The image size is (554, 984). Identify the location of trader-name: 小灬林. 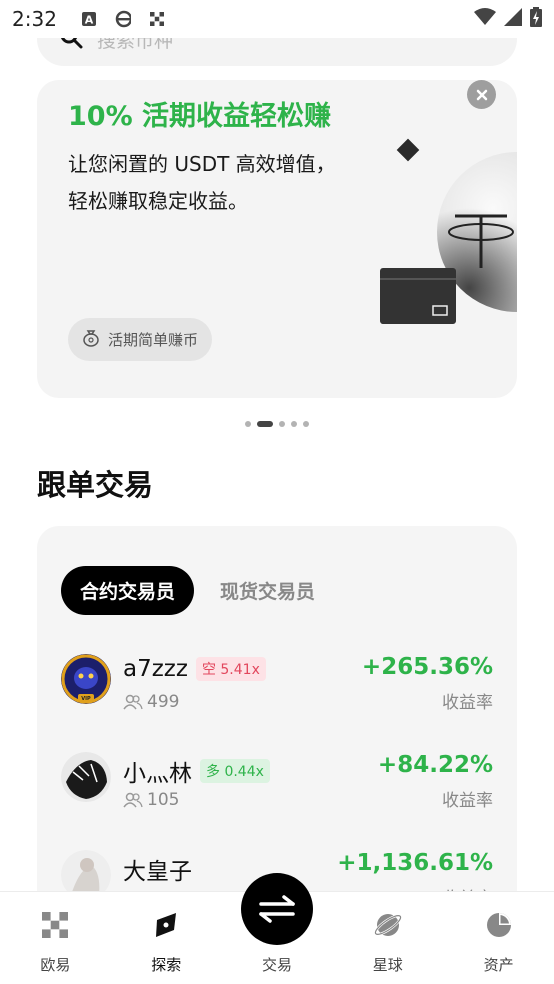
(157, 774).